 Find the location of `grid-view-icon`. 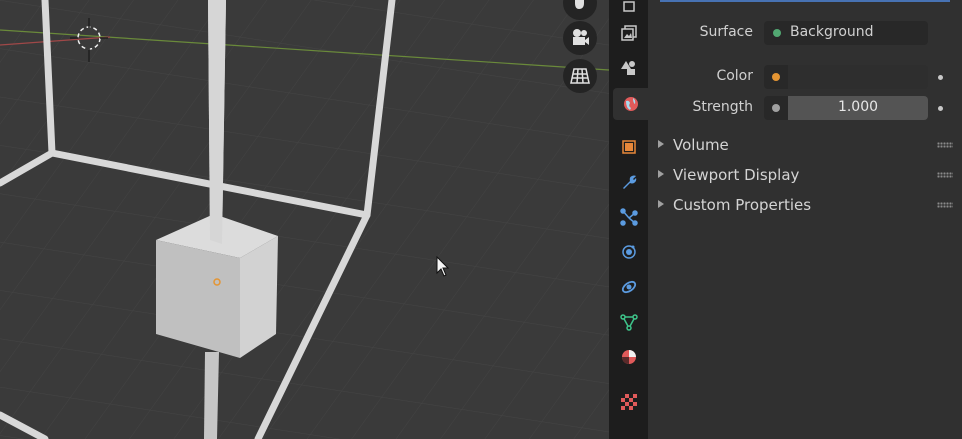

grid-view-icon is located at coordinates (580, 76).